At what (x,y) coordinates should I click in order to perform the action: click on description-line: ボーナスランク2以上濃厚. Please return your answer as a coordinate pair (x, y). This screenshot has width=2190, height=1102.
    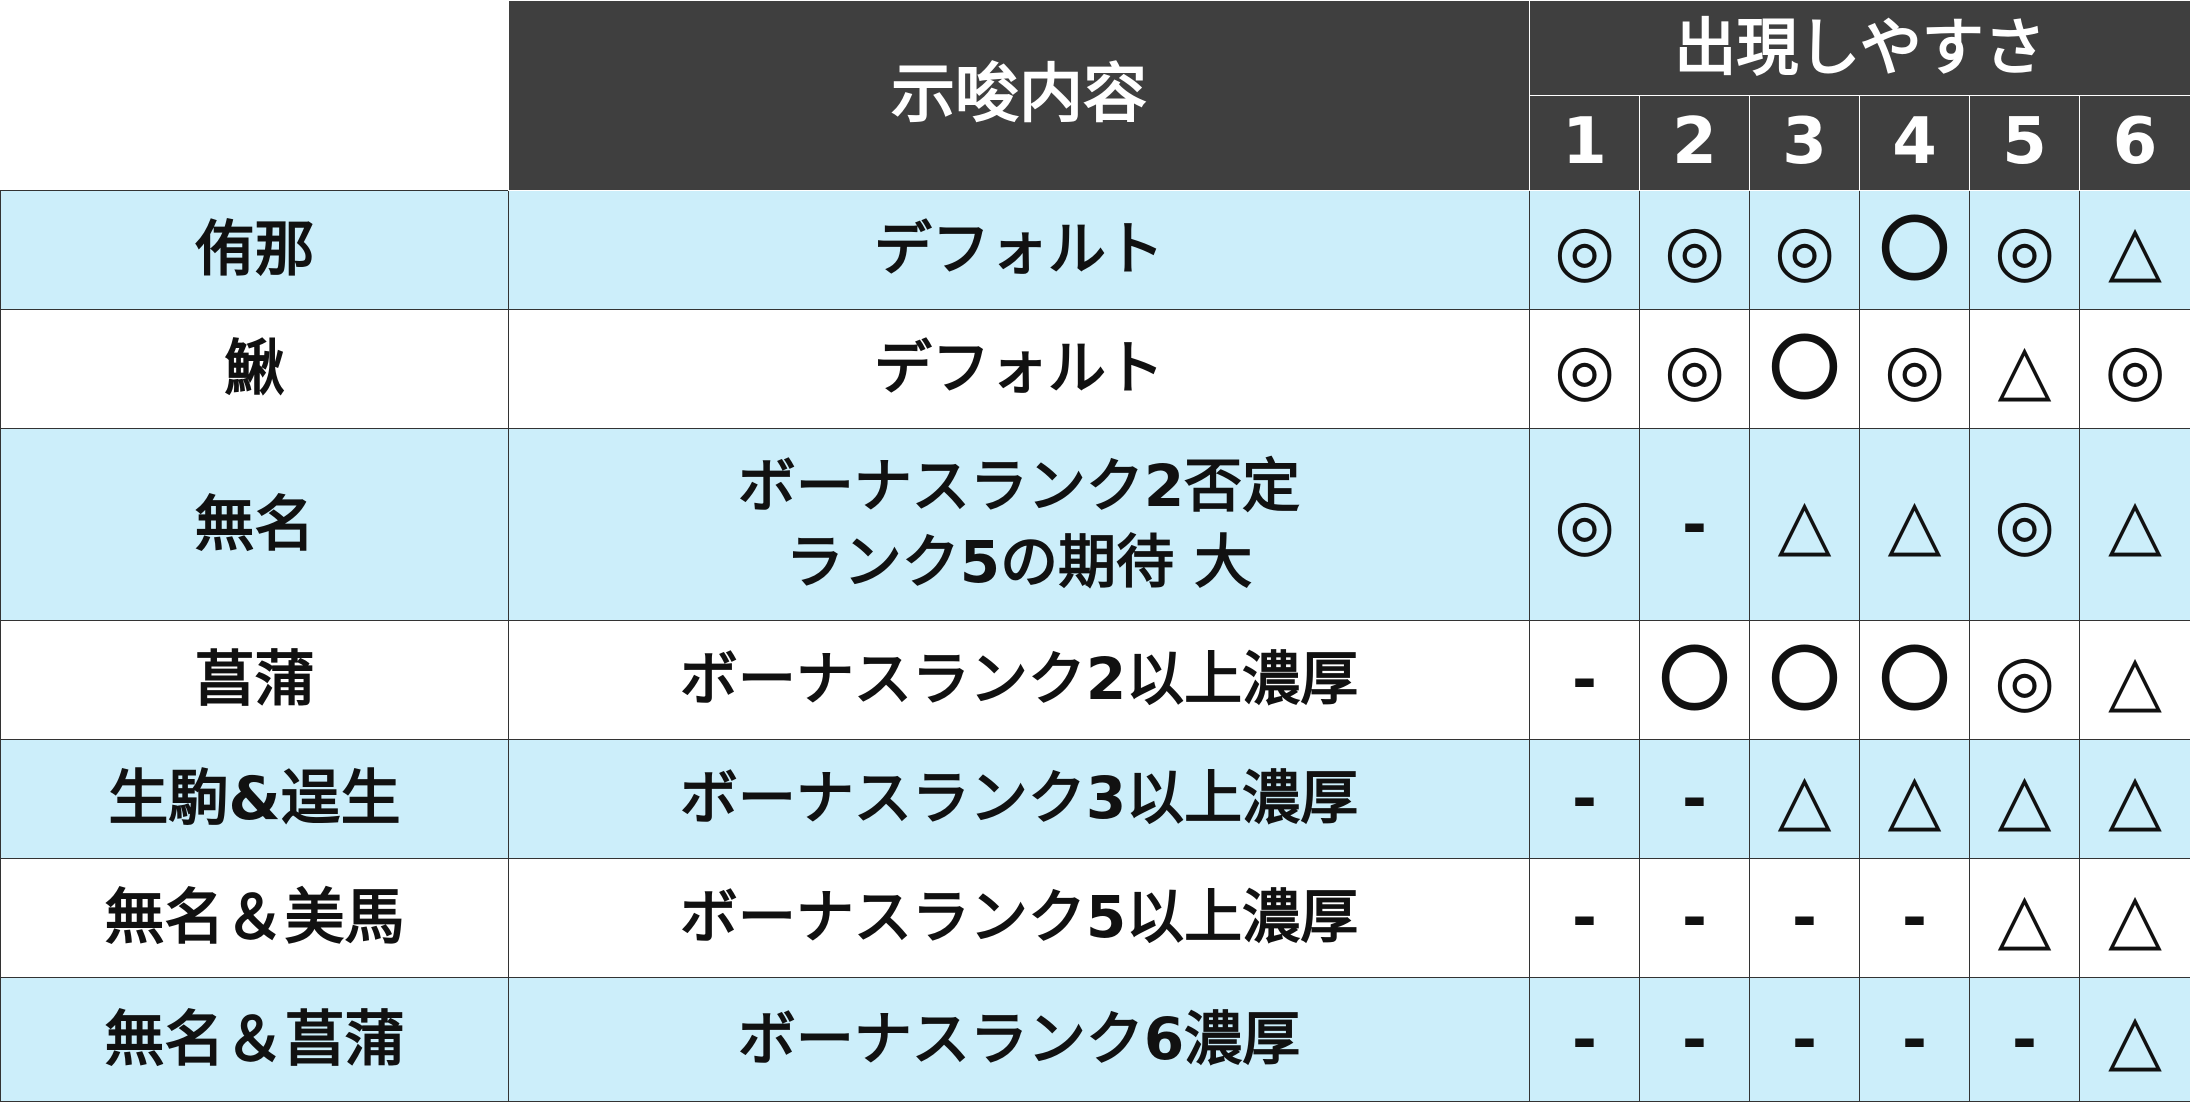
    Looking at the image, I should click on (1019, 679).